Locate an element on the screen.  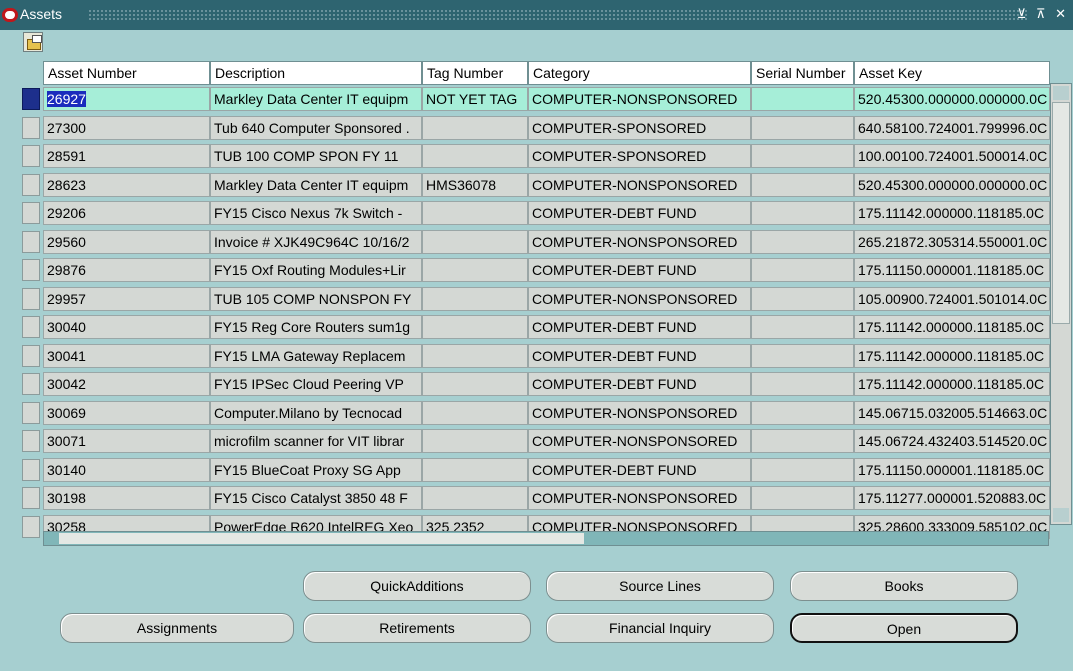
cell-asset-number: 30041 is located at coordinates (126, 355).